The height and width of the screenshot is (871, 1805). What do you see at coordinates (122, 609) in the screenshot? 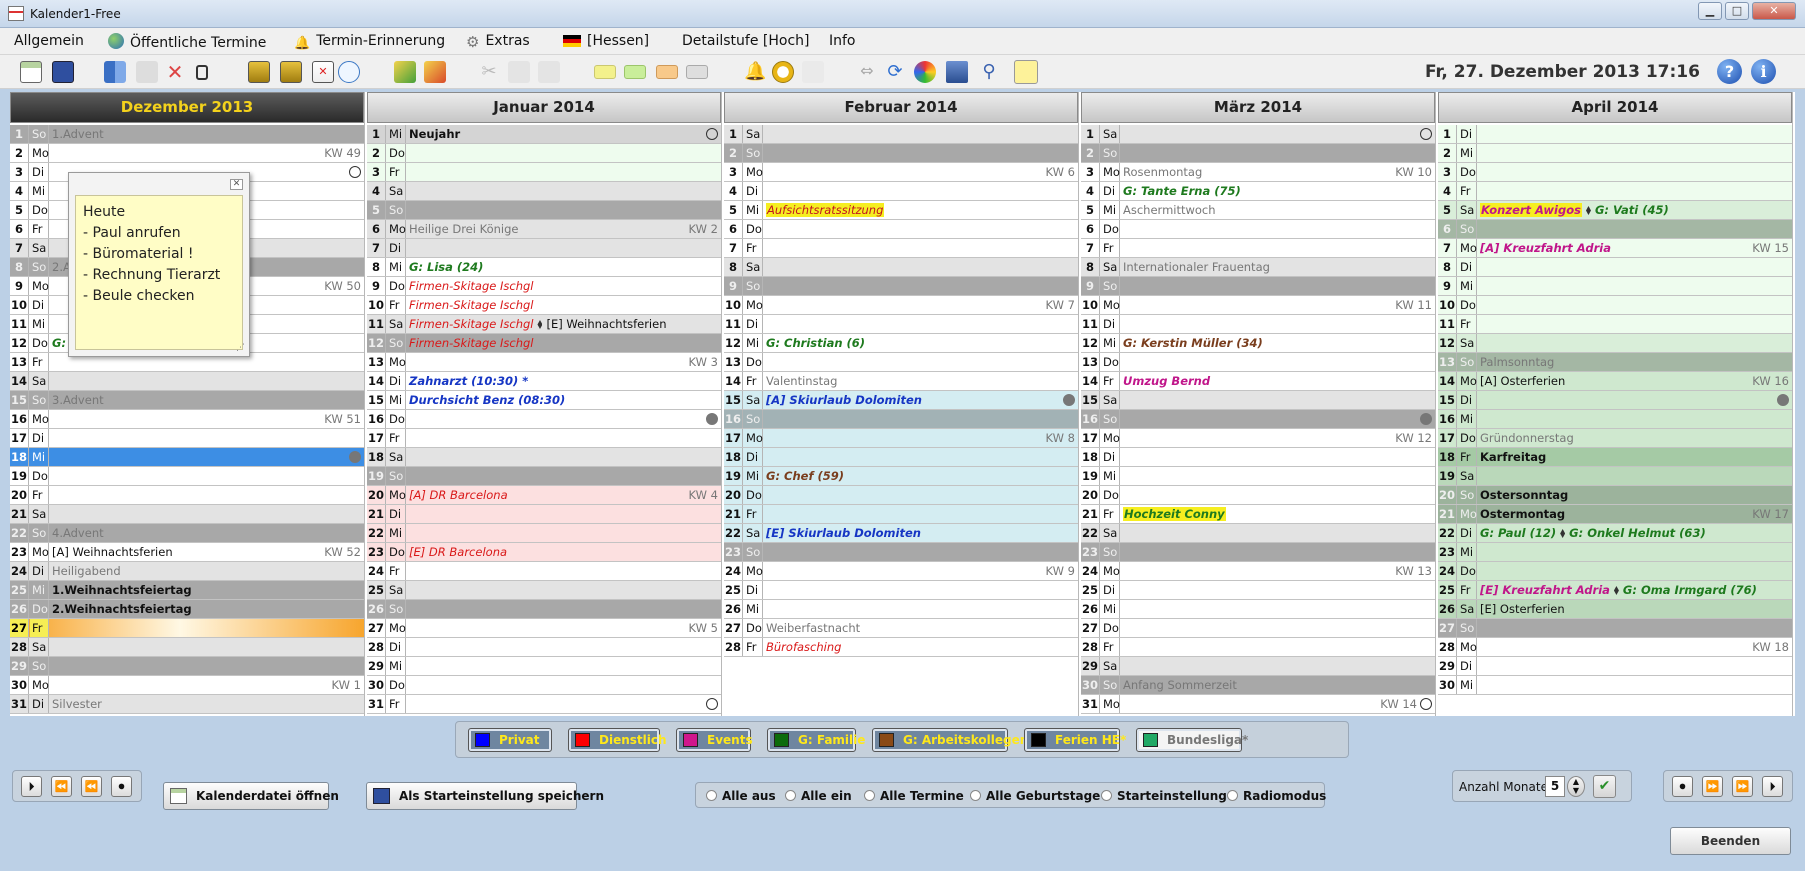
I see `event-entry: 2.Weihnachtsfeiertag` at bounding box center [122, 609].